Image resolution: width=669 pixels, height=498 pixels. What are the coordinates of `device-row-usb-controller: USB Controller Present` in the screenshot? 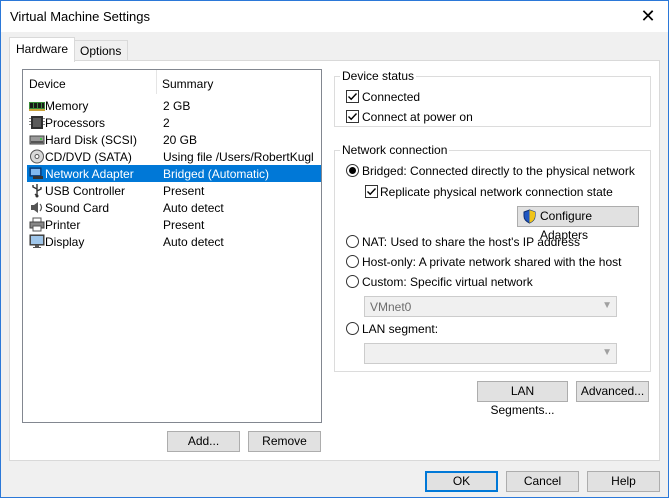 It's located at (174, 190).